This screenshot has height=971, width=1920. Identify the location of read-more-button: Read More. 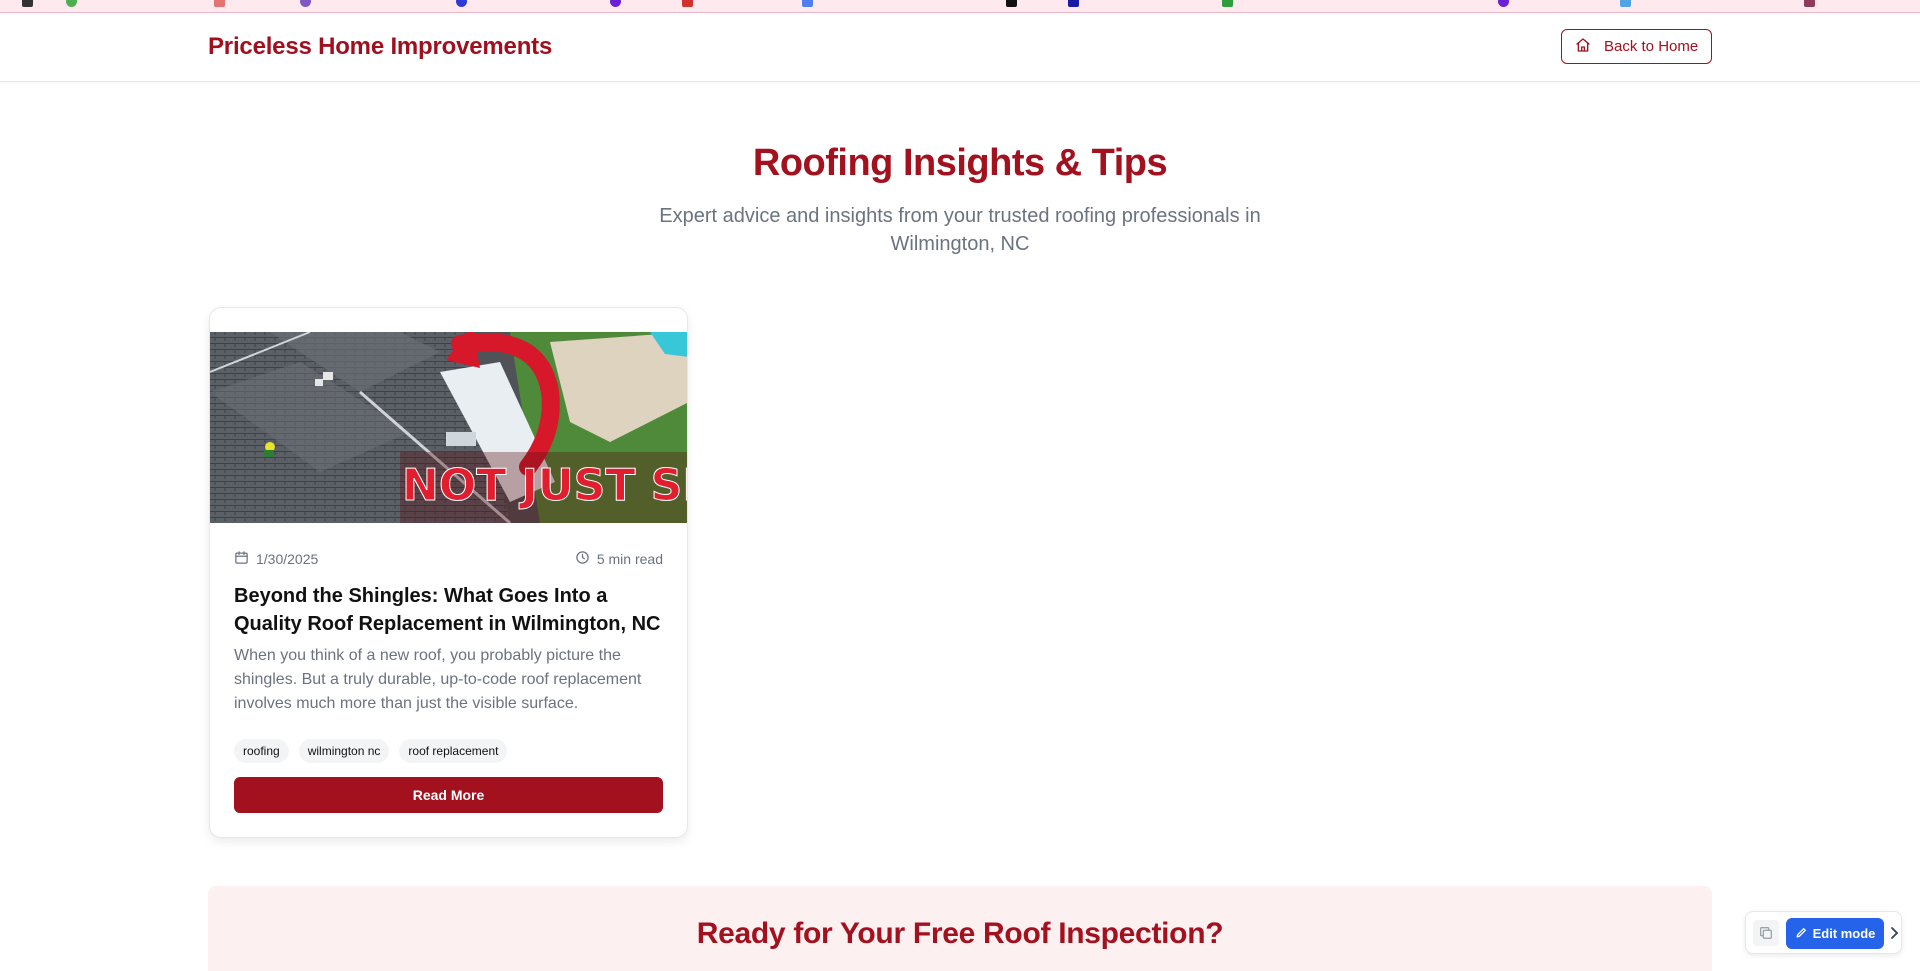
(448, 795).